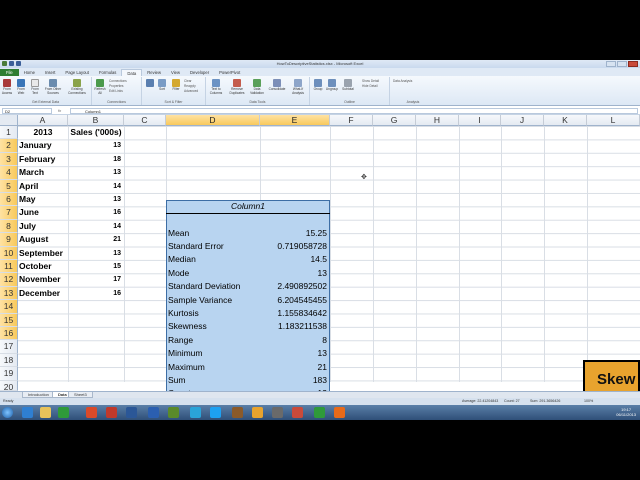 Image resolution: width=640 pixels, height=480 pixels. Describe the element at coordinates (199, 72) in the screenshot. I see `tab-developer: Developer` at that location.